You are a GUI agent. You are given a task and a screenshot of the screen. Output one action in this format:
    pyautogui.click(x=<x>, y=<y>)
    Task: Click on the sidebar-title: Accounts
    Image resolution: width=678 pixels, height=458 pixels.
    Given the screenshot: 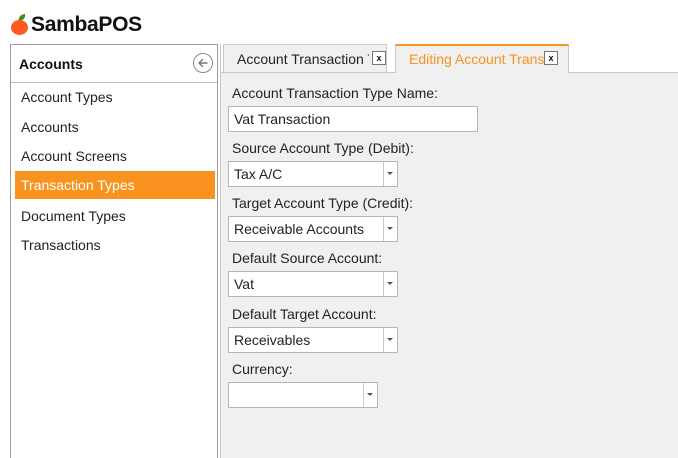 What is the action you would take?
    pyautogui.click(x=51, y=64)
    